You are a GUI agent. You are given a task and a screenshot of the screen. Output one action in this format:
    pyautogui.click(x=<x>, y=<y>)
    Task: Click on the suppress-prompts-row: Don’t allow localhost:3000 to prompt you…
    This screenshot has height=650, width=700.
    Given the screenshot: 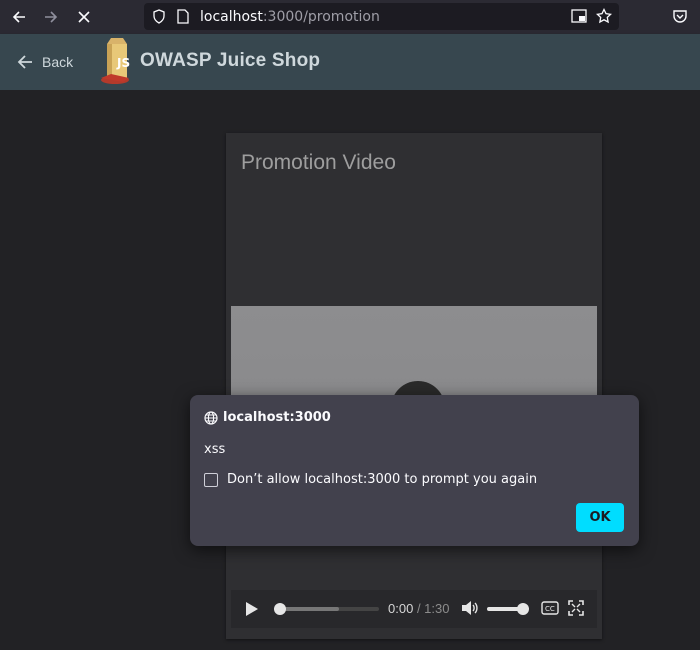 What is the action you would take?
    pyautogui.click(x=370, y=479)
    